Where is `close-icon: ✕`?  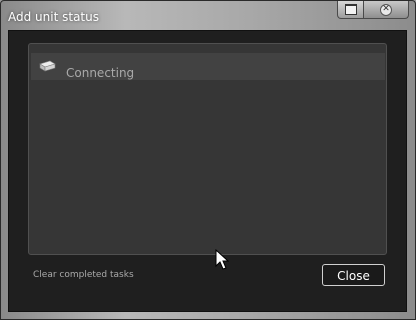 close-icon: ✕ is located at coordinates (386, 9).